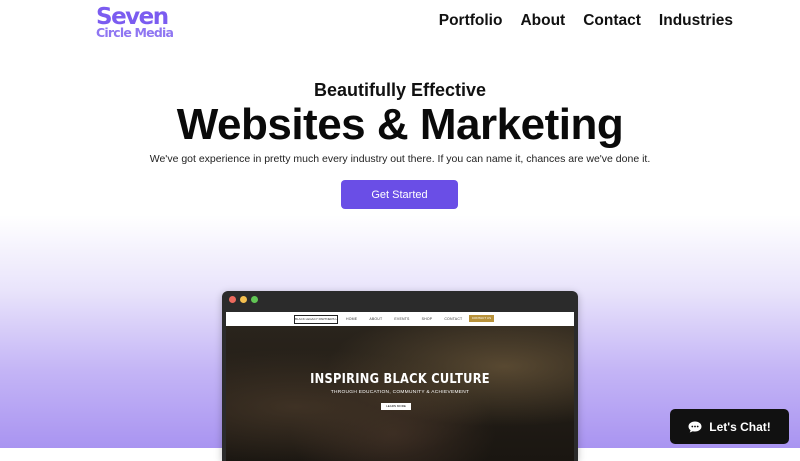  What do you see at coordinates (542, 21) in the screenshot?
I see `nav-link-about: About` at bounding box center [542, 21].